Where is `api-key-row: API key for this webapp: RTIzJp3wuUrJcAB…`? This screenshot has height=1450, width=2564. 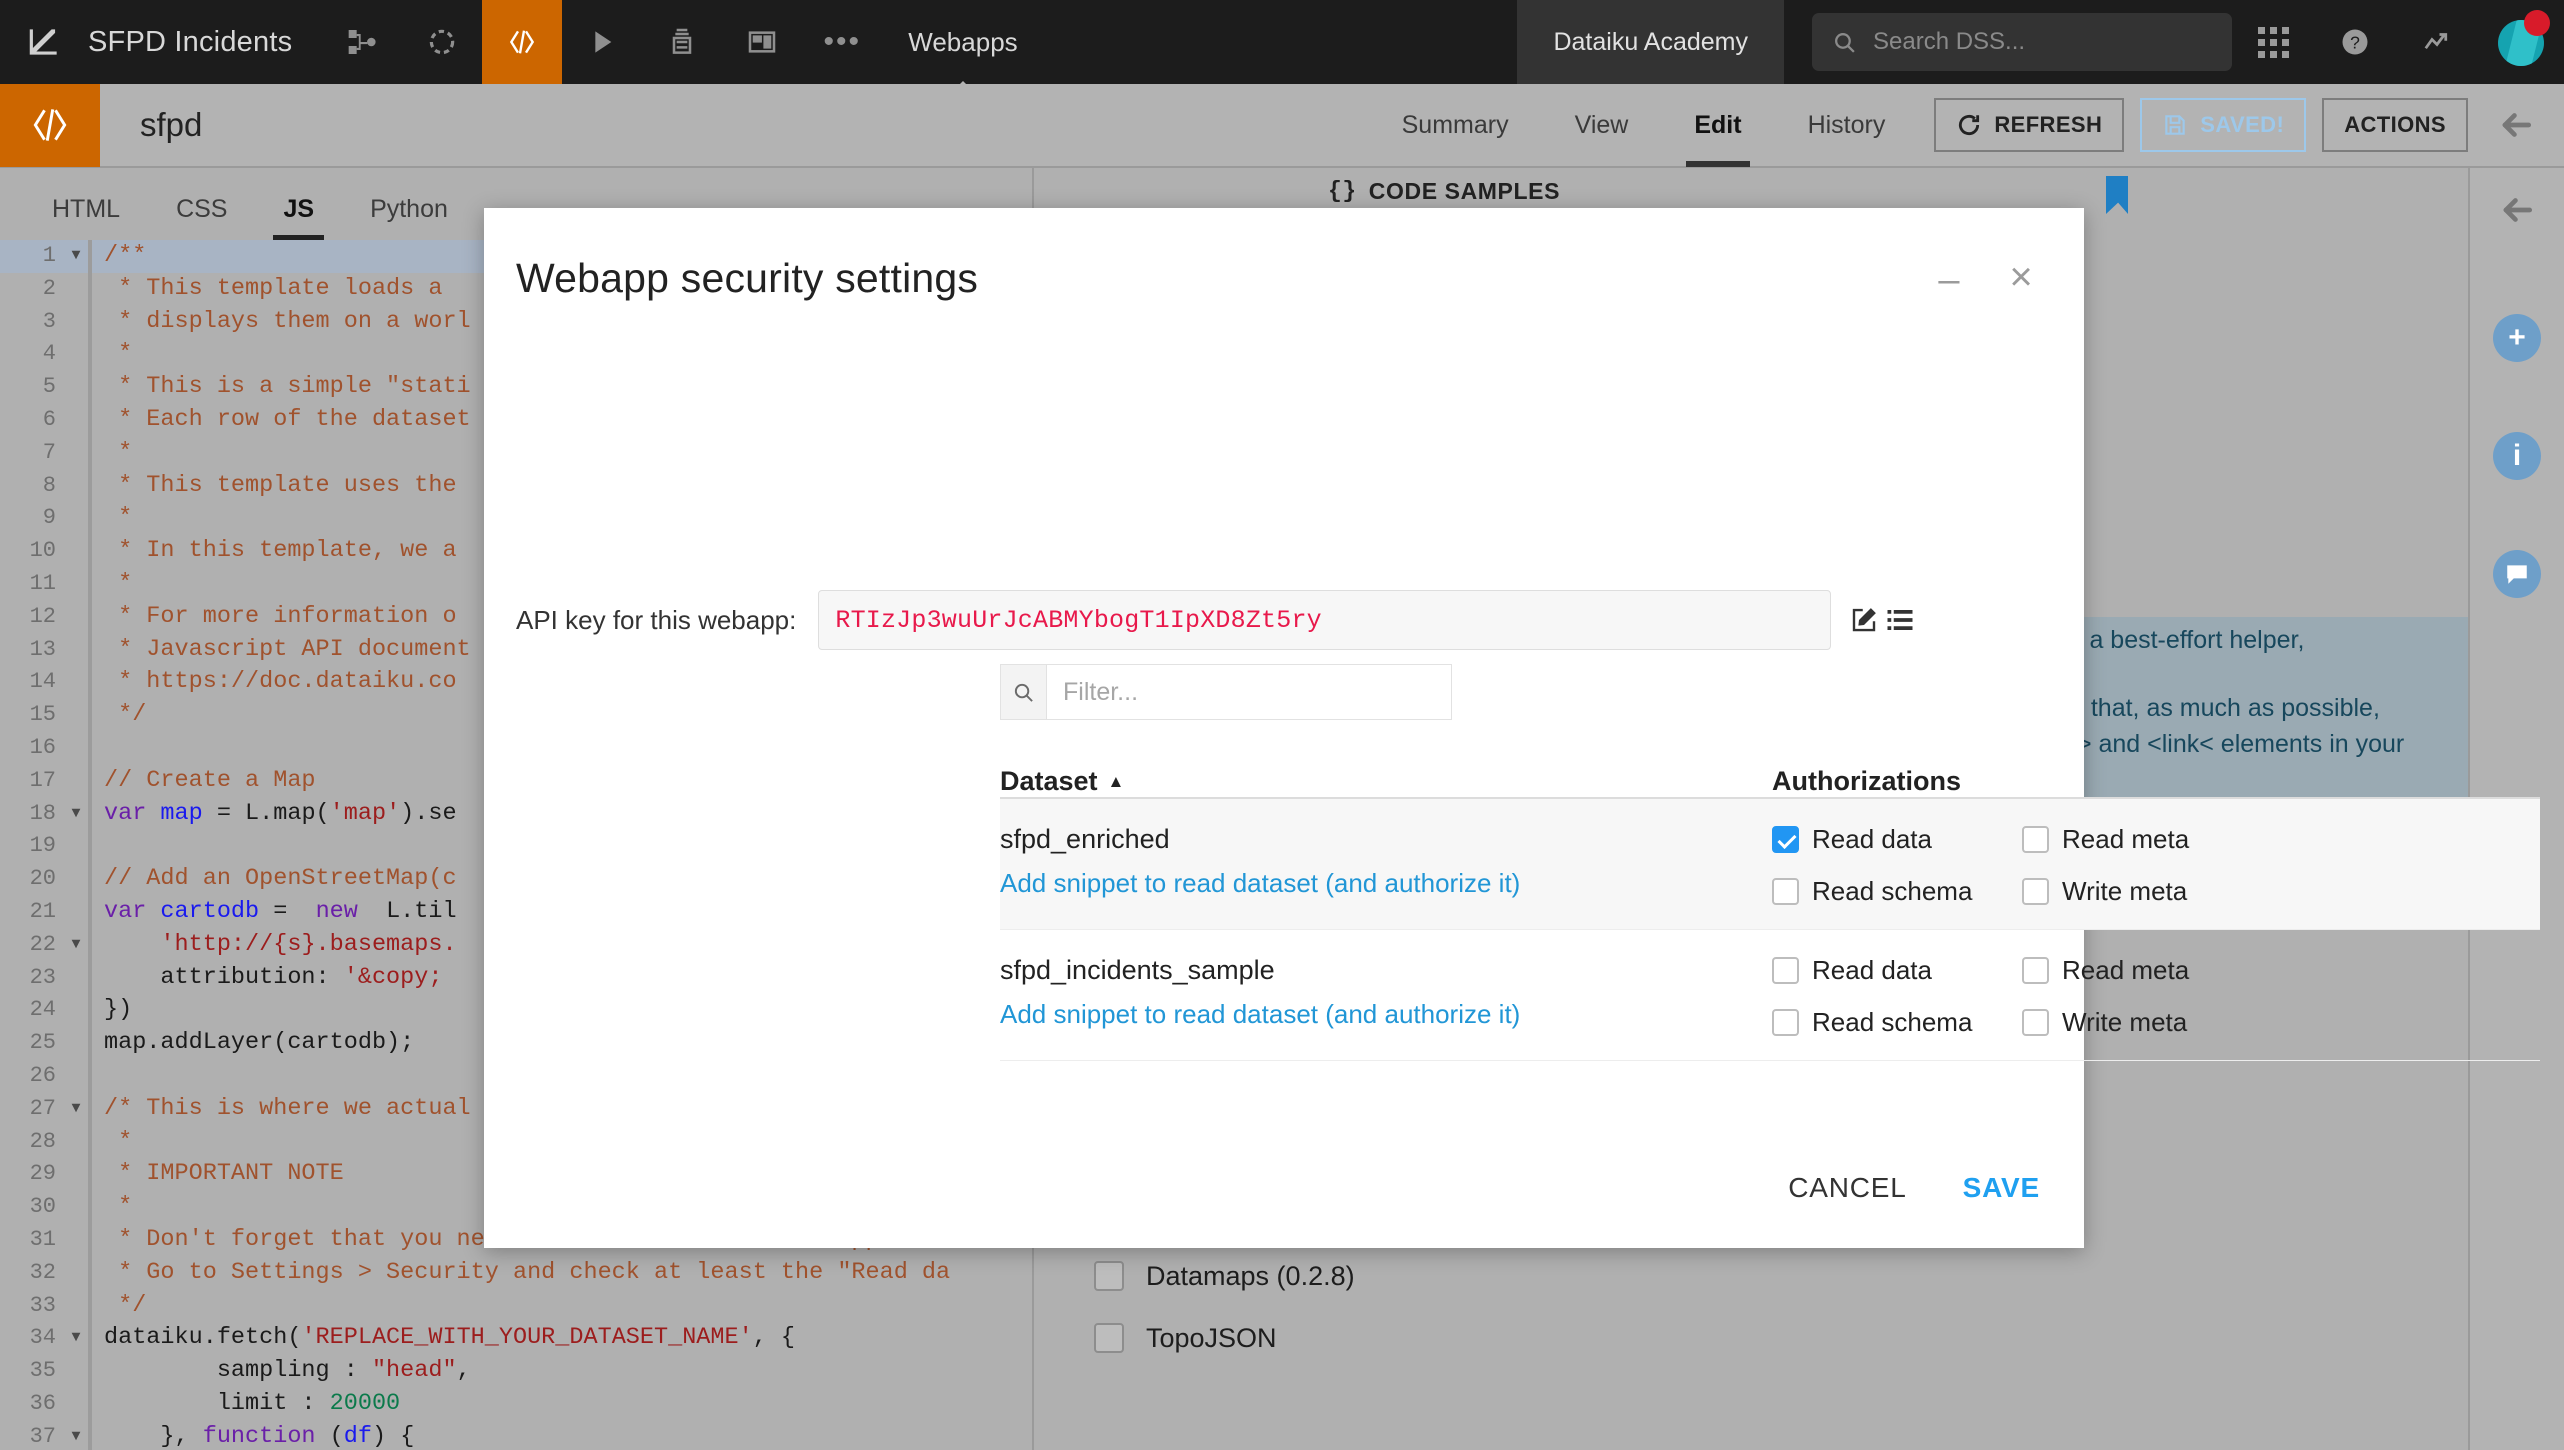
api-key-row: API key for this webapp: RTIzJp3wuUrJcAB… is located at coordinates (1218, 620).